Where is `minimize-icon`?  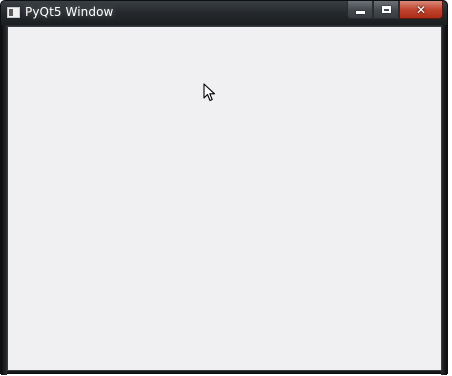 minimize-icon is located at coordinates (360, 12).